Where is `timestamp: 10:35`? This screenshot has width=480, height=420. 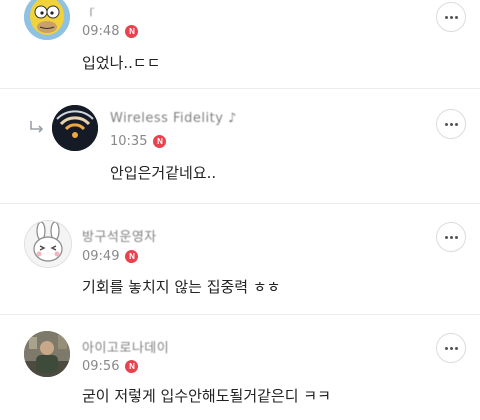
timestamp: 10:35 is located at coordinates (129, 141).